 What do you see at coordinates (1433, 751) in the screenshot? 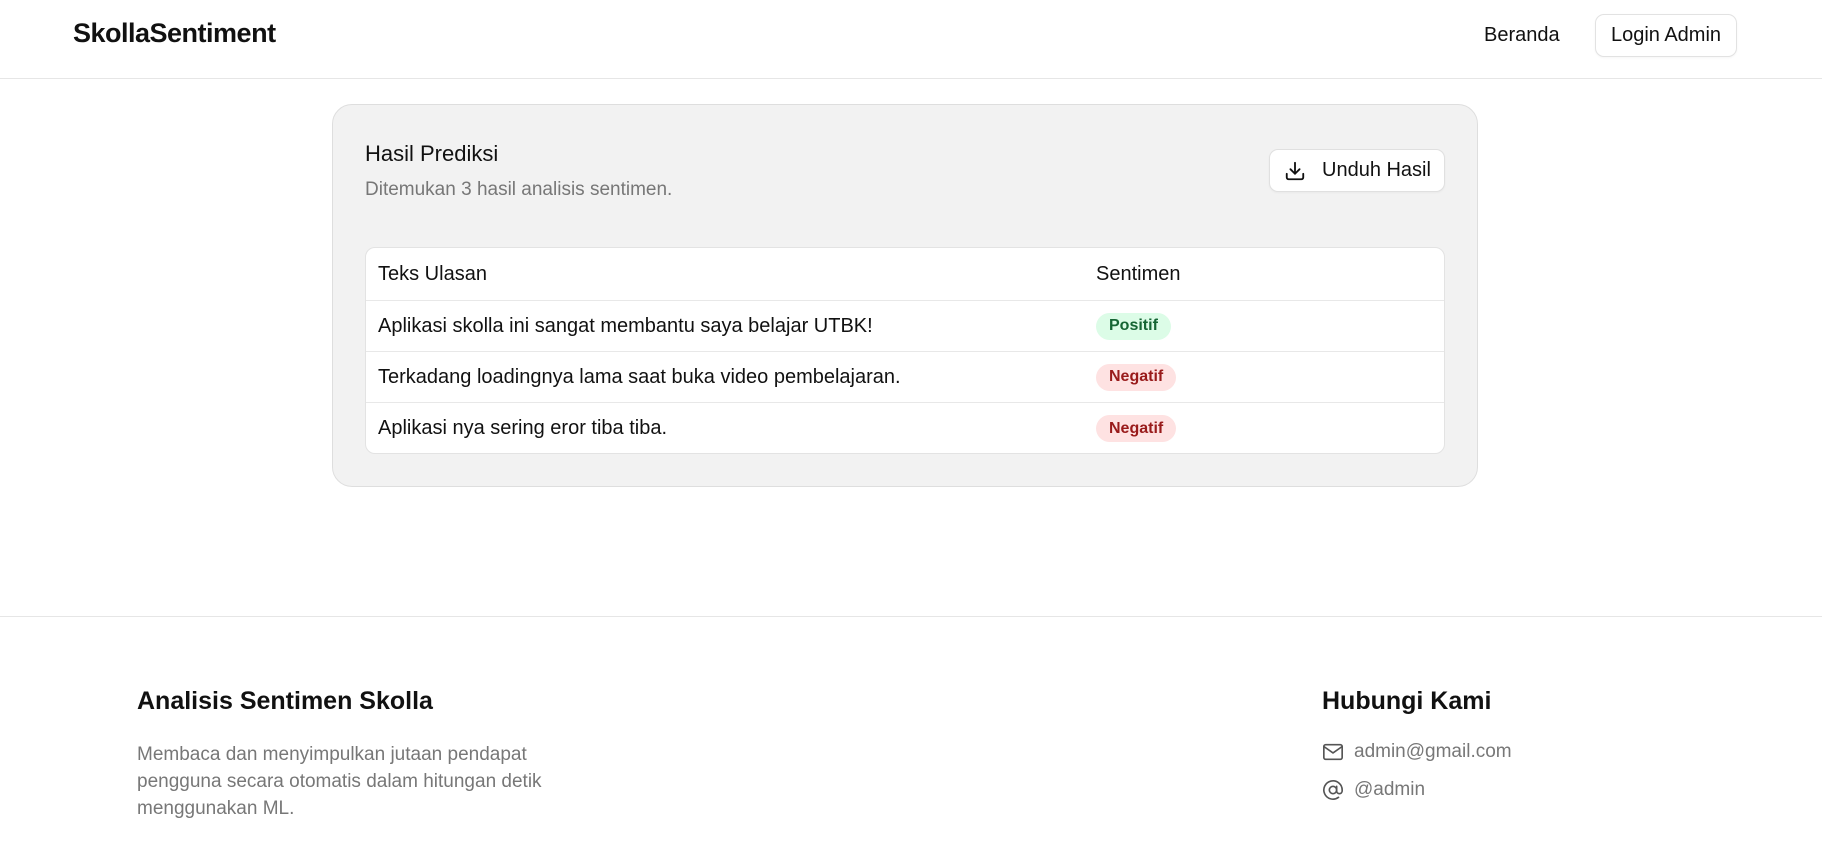
I see `contact-email-text: admin@gmail.com` at bounding box center [1433, 751].